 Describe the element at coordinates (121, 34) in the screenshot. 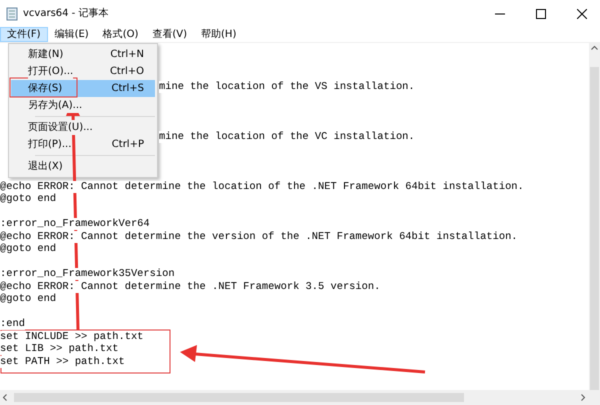

I see `menu-item: 格式(O)` at that location.